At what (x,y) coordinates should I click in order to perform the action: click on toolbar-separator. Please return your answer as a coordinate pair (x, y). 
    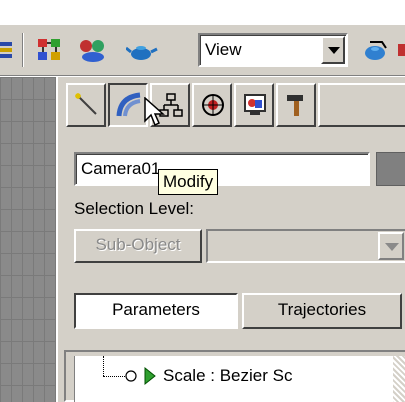
    Looking at the image, I should click on (23, 50).